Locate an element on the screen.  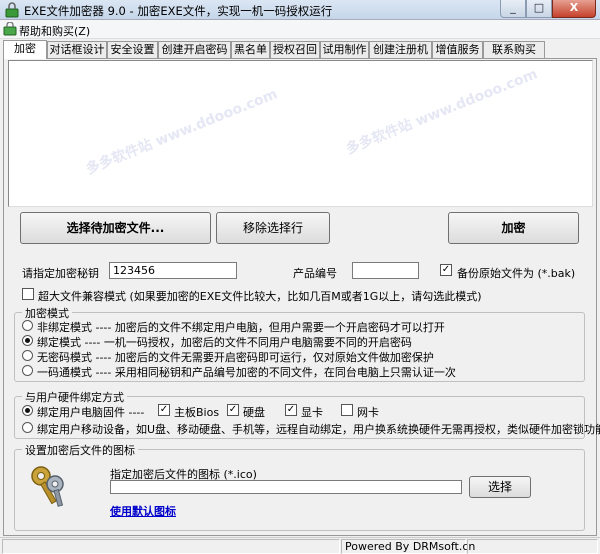
mode-one-code-radio is located at coordinates (27, 370).